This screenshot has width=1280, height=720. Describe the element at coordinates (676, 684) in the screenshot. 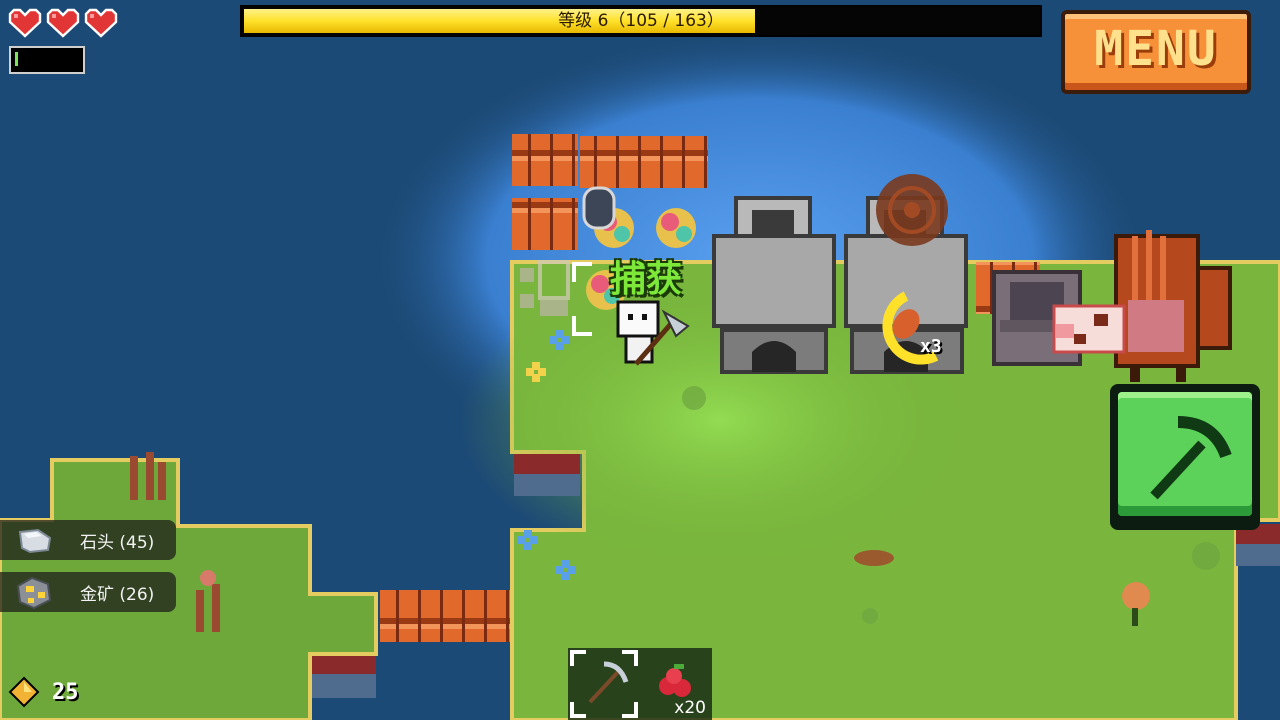

I see `hotbar-slot-berries: x20` at that location.